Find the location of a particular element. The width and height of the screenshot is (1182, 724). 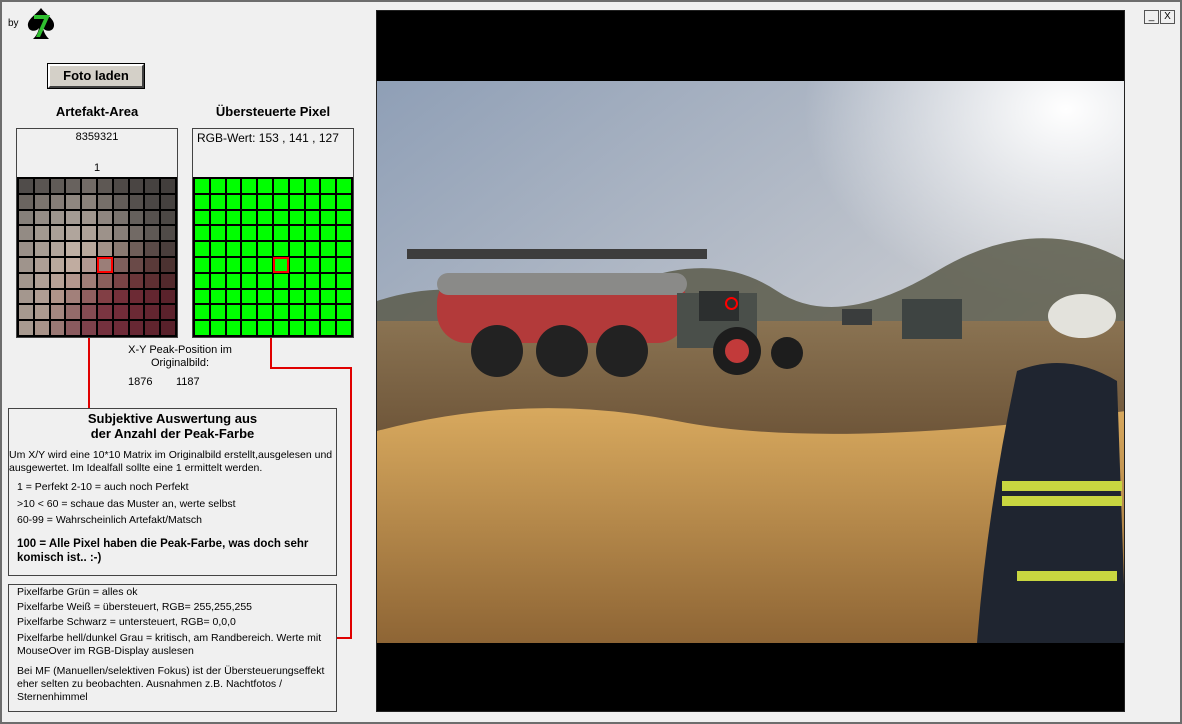

close-icon: X is located at coordinates (1167, 17).